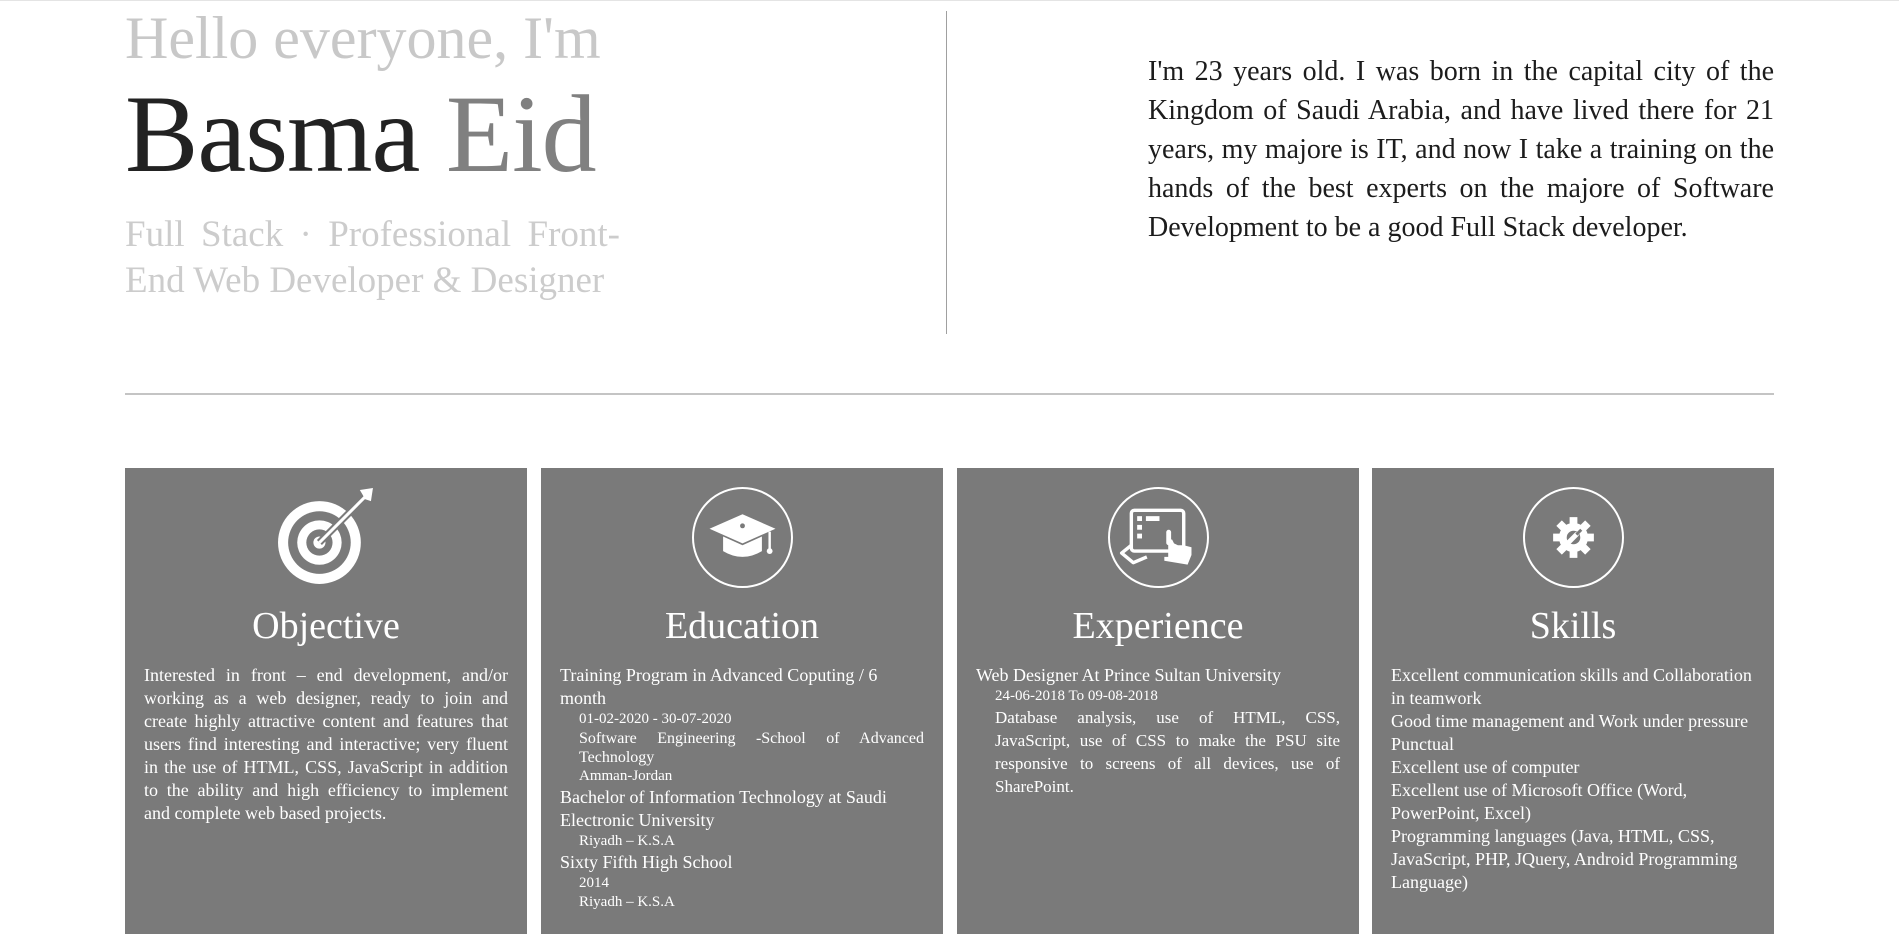 The width and height of the screenshot is (1899, 941). Describe the element at coordinates (363, 38) in the screenshot. I see `greeting-text: Hello everyone, I'm` at that location.